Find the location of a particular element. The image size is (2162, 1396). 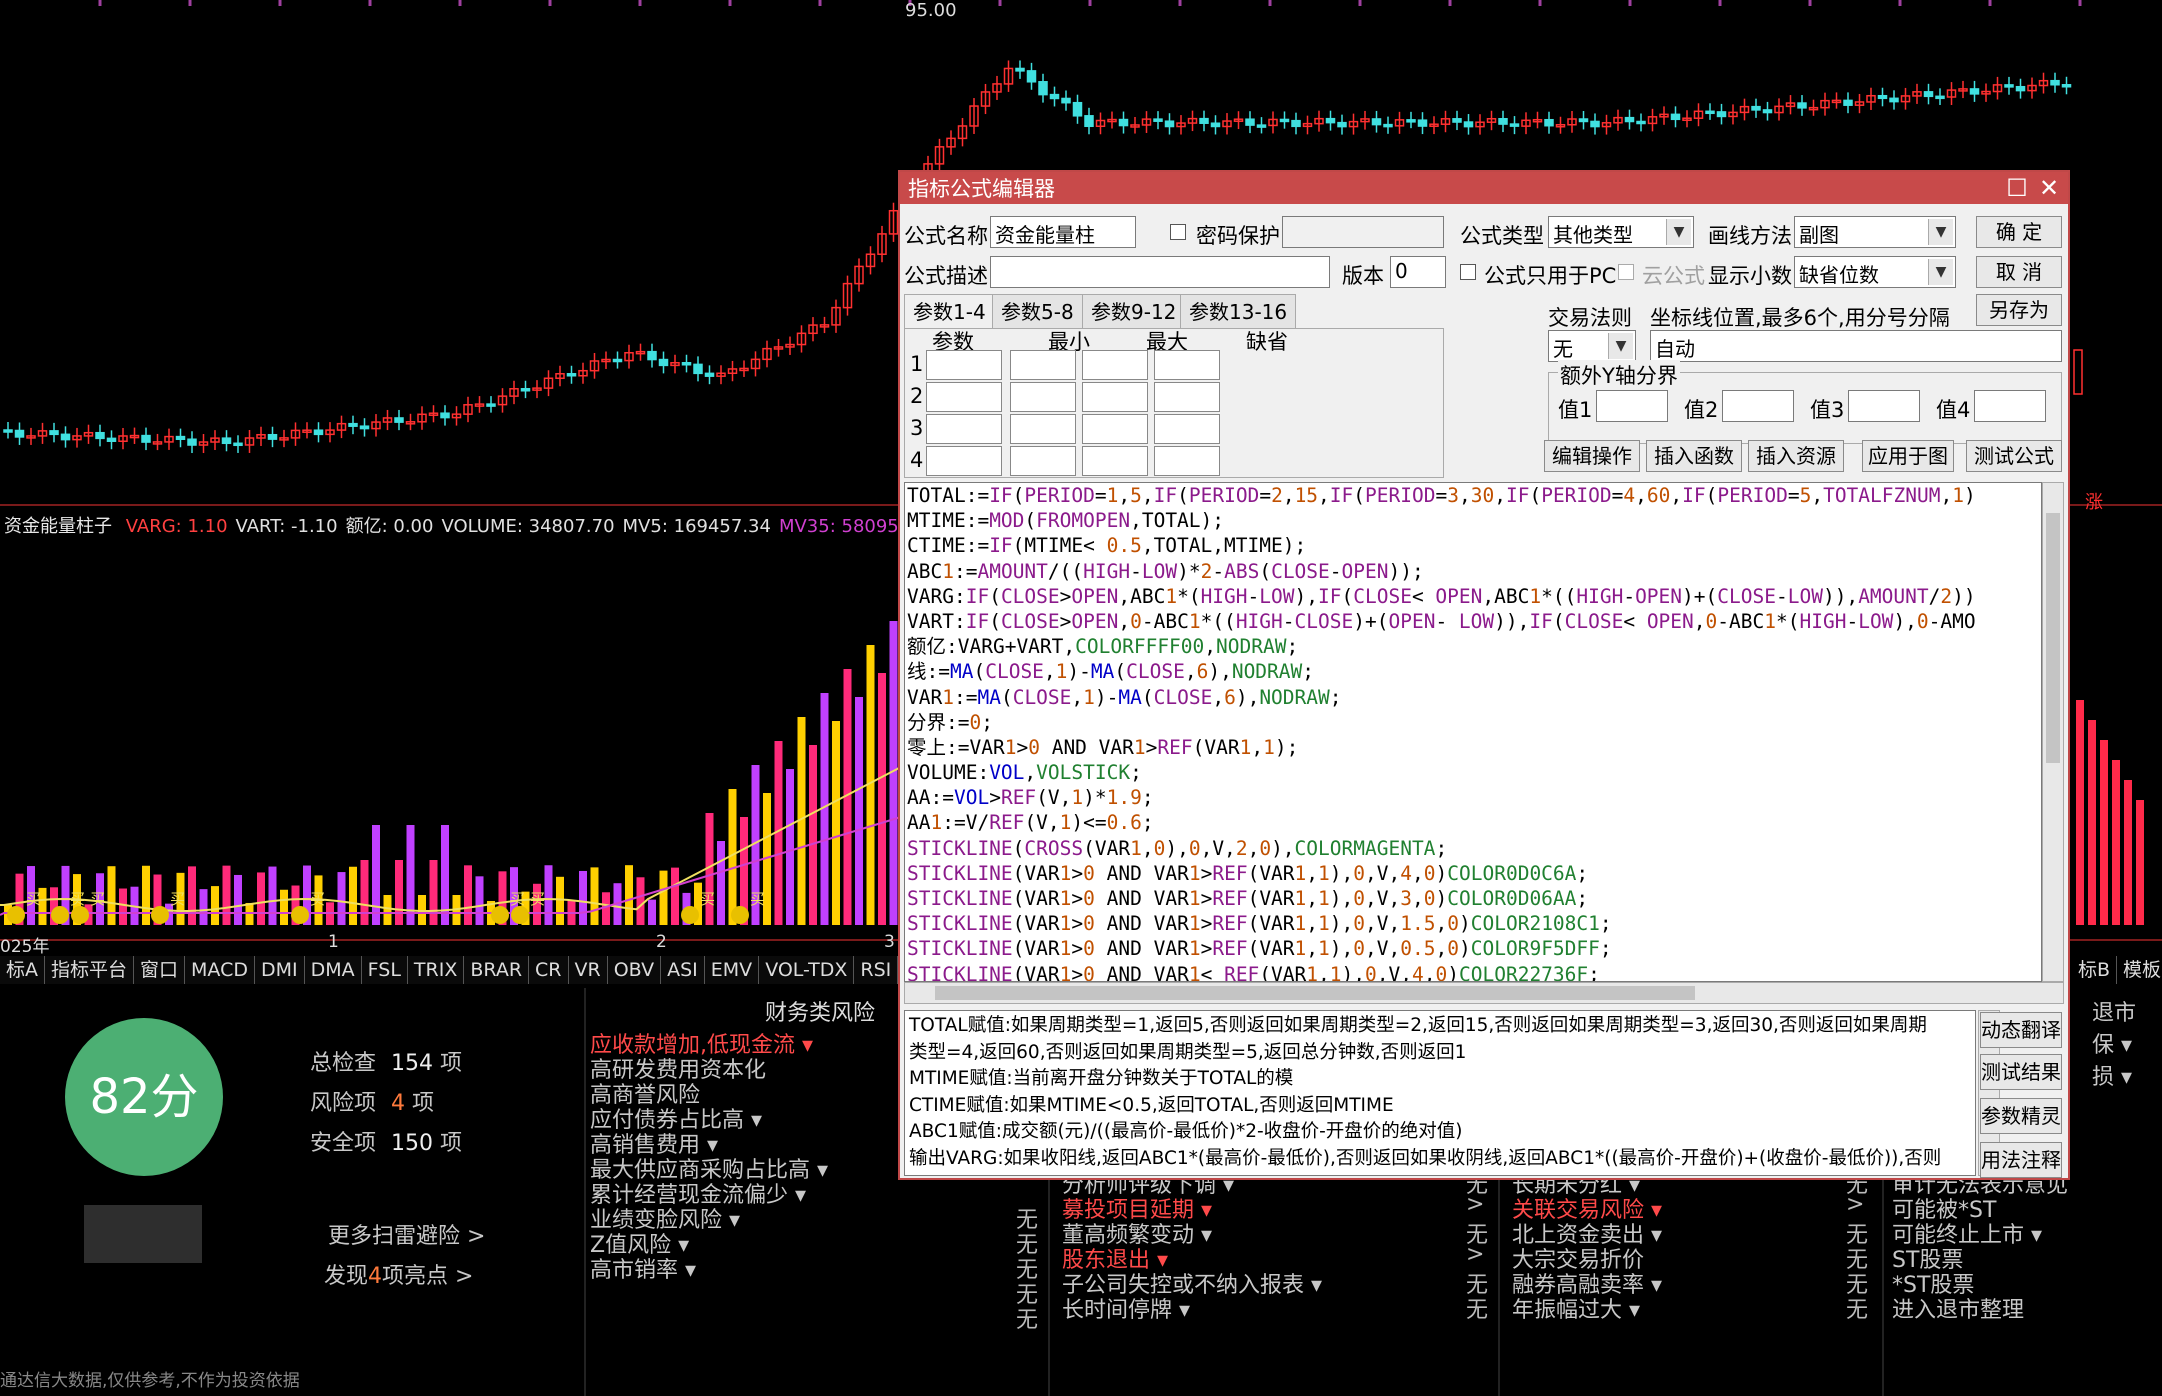

code-hscrollbar is located at coordinates (1484, 993).